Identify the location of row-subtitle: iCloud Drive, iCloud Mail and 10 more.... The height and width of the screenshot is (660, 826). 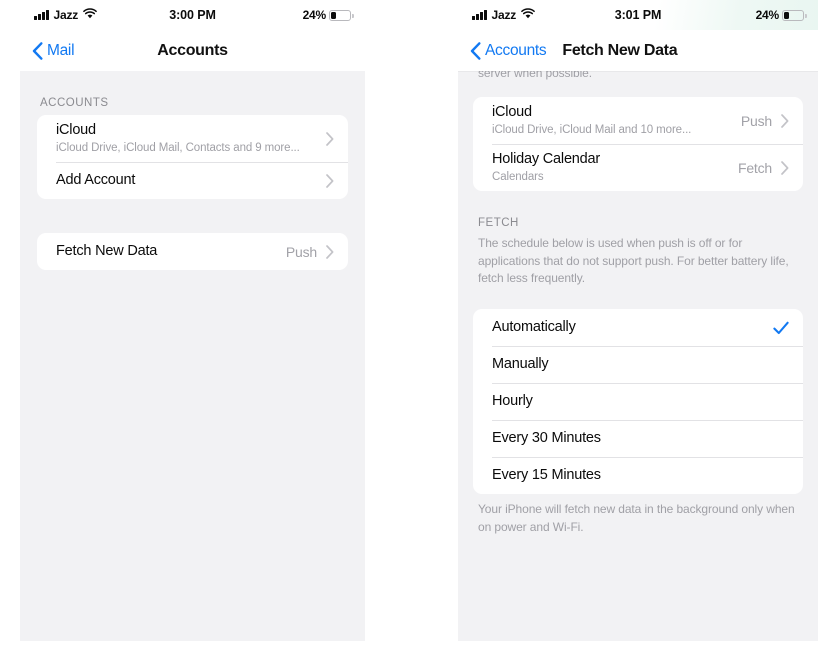
(592, 129).